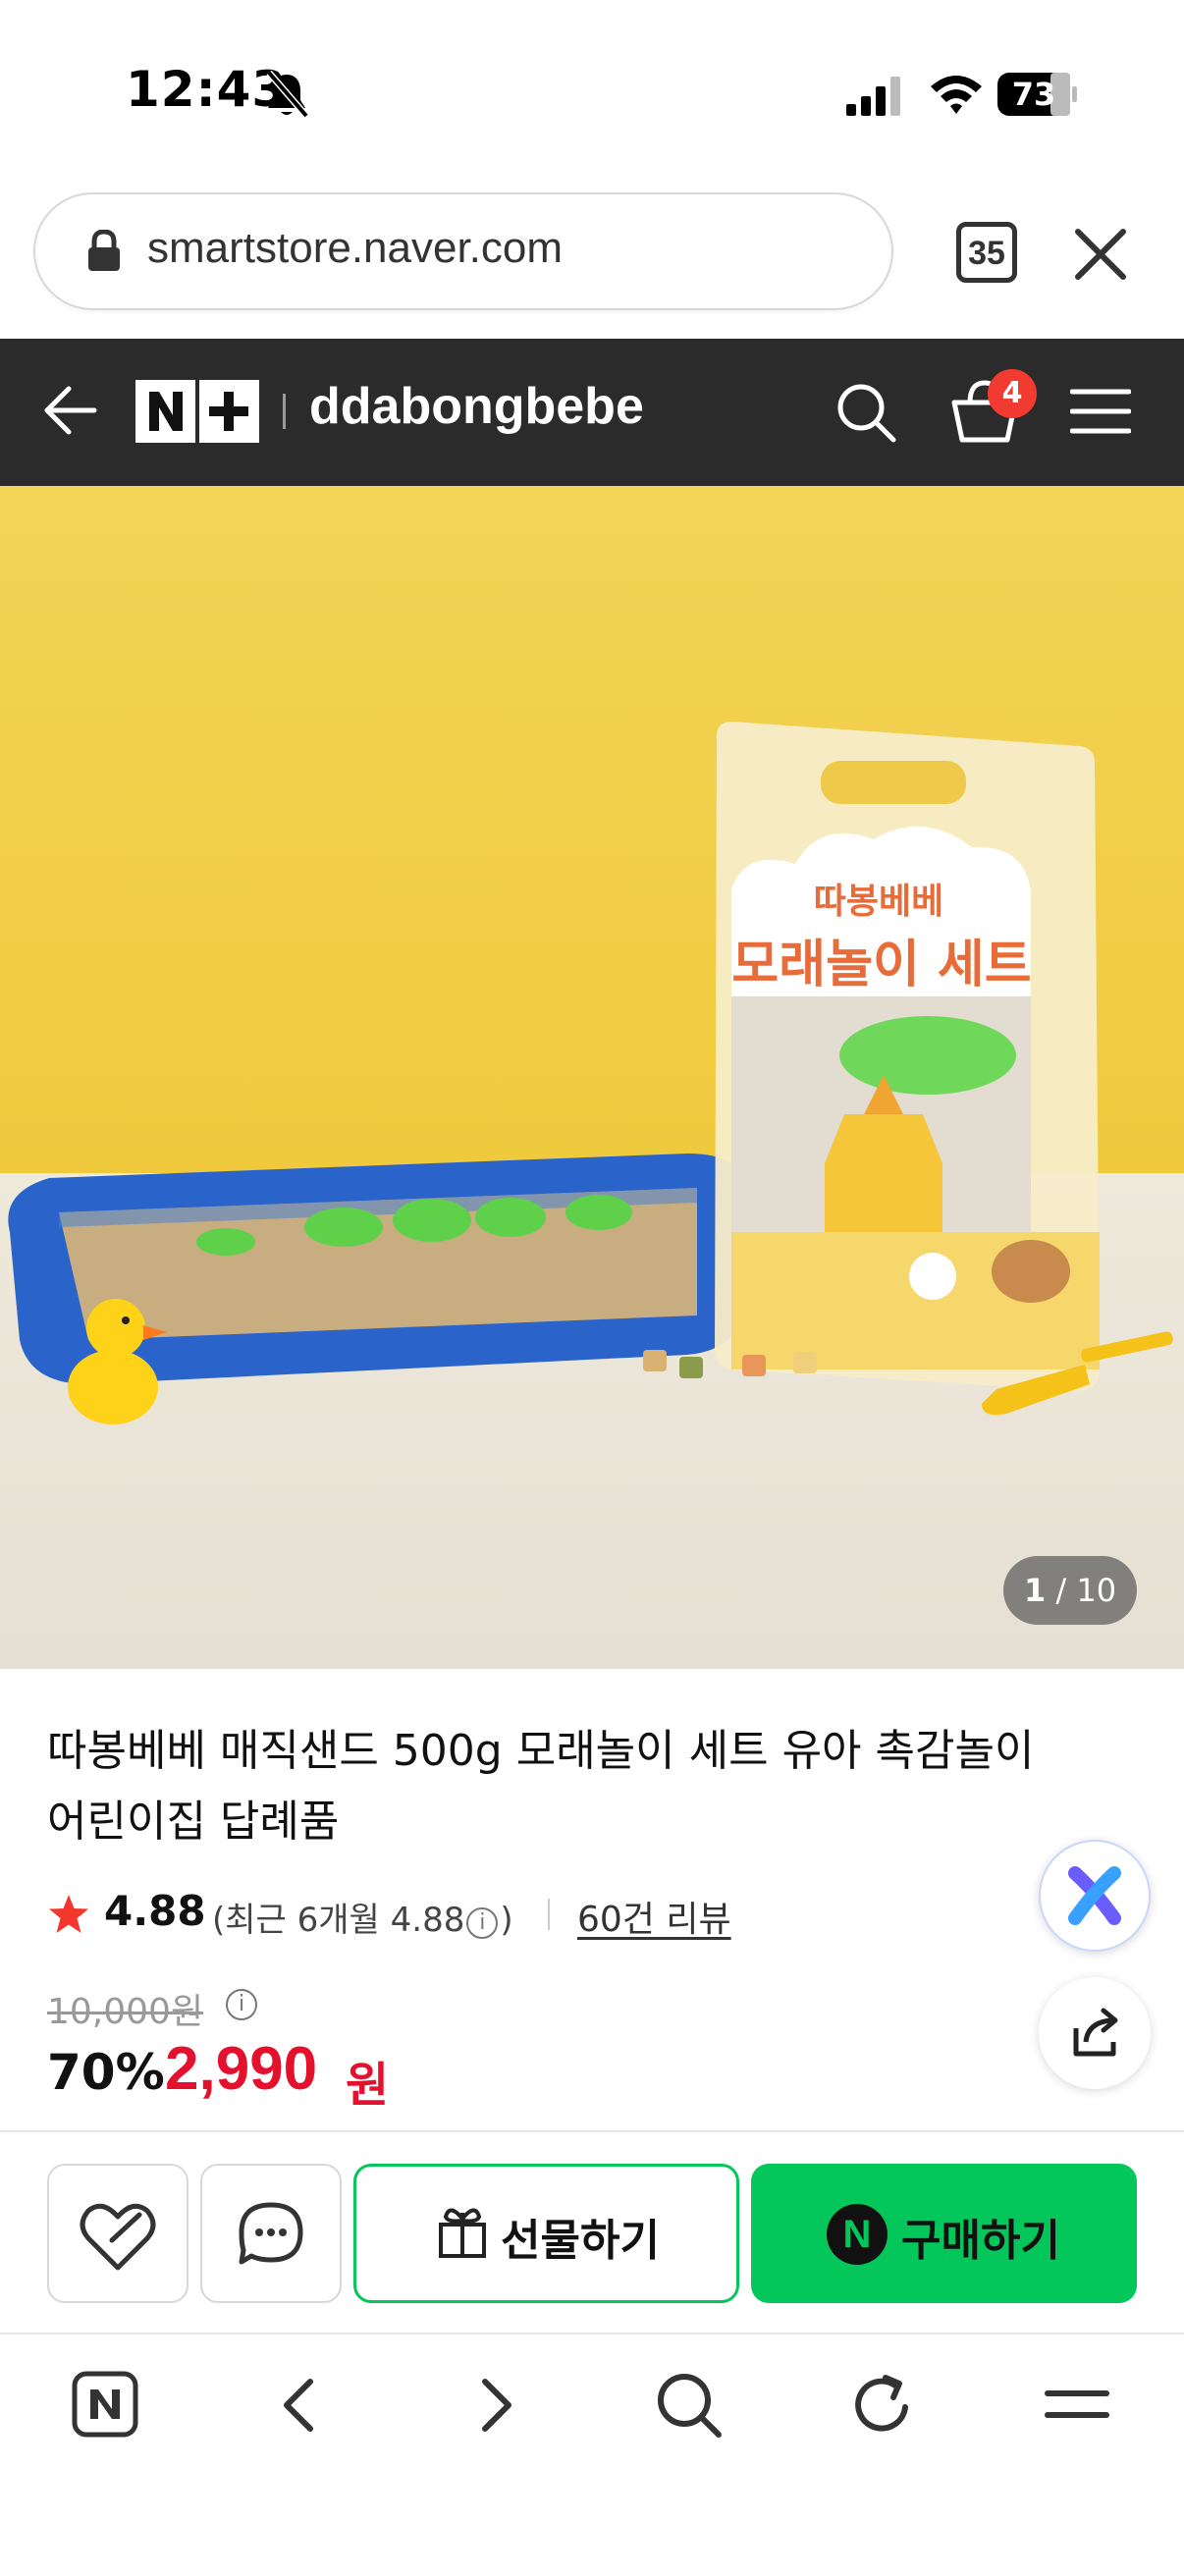  What do you see at coordinates (339, 1920) in the screenshot?
I see `rating-recent-text: (최근 6개월 4.88` at bounding box center [339, 1920].